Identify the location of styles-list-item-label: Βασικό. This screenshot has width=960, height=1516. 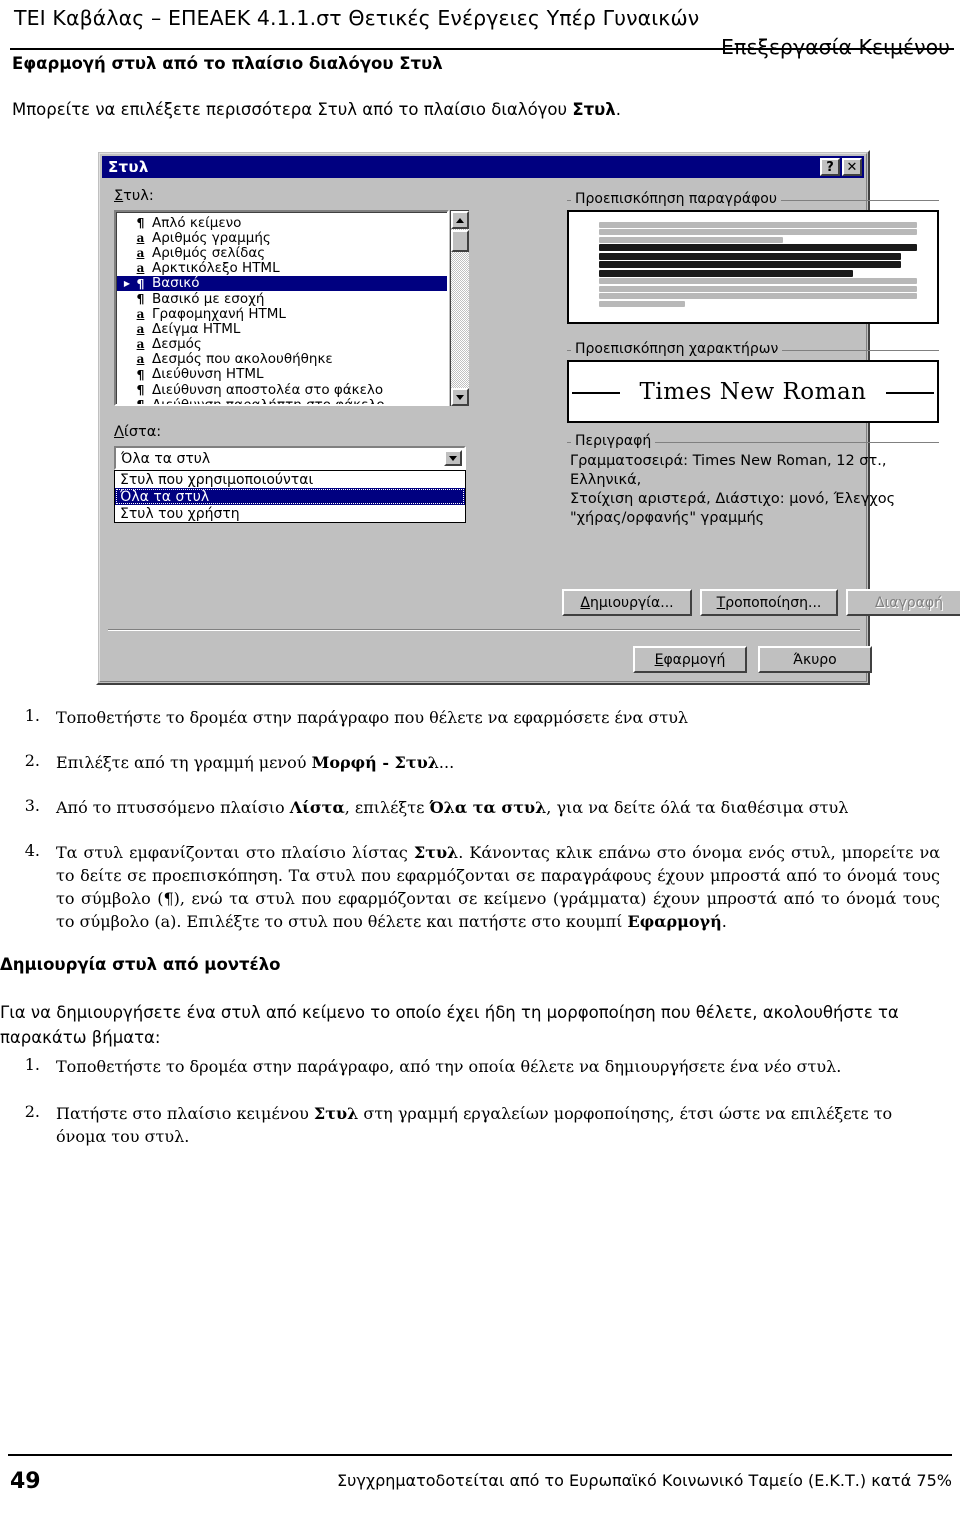
(176, 283).